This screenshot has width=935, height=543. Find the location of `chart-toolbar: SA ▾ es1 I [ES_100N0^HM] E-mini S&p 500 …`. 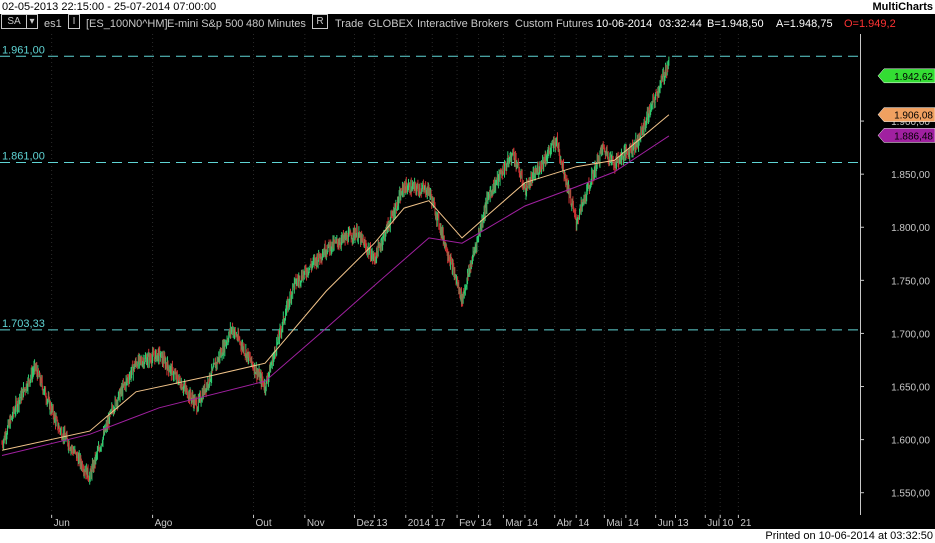

chart-toolbar: SA ▾ es1 I [ES_100N0^HM] E-mini S&p 500 … is located at coordinates (467, 24).